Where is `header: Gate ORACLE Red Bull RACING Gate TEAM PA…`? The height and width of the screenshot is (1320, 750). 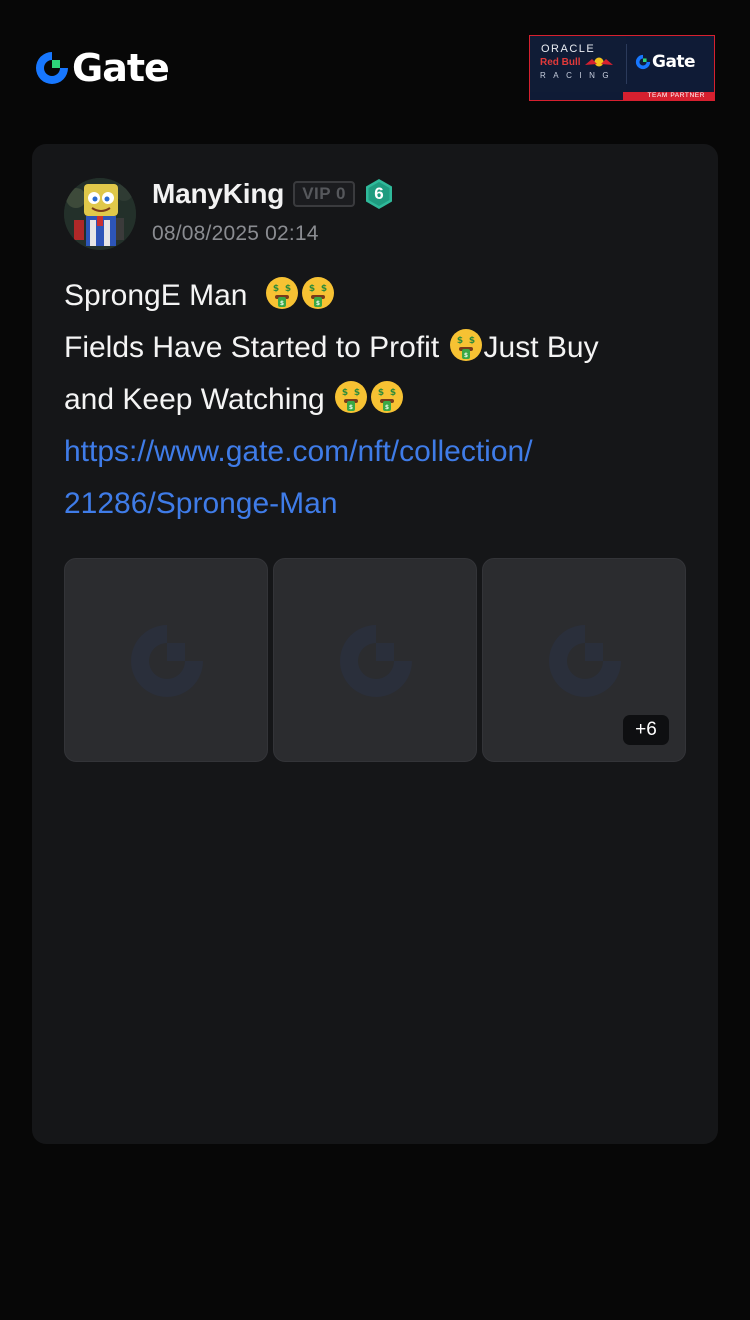 header: Gate ORACLE Red Bull RACING Gate TEAM PA… is located at coordinates (375, 65).